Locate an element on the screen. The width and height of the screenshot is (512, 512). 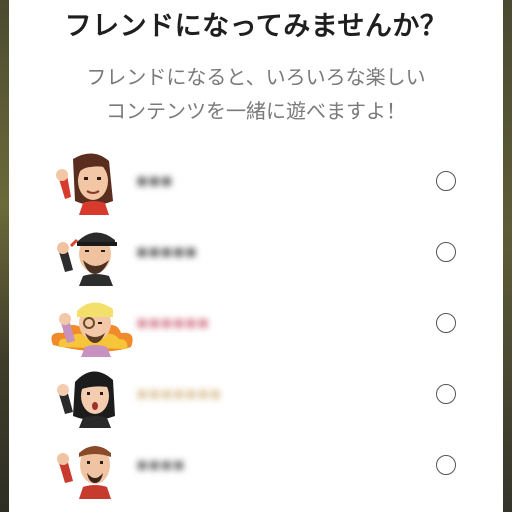
friend-row: ▪▪▪▪▪▪▪ is located at coordinates (256, 394).